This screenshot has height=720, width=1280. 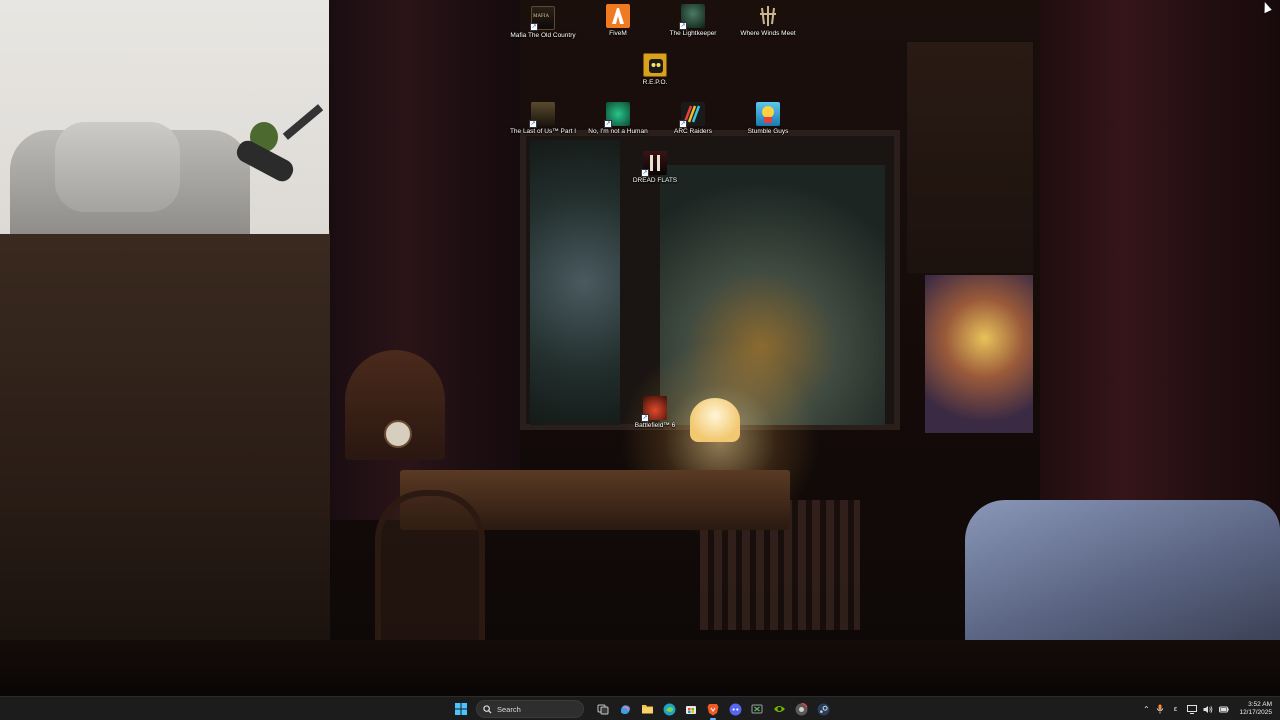 What do you see at coordinates (398, 434) in the screenshot?
I see `wallpaper-clock` at bounding box center [398, 434].